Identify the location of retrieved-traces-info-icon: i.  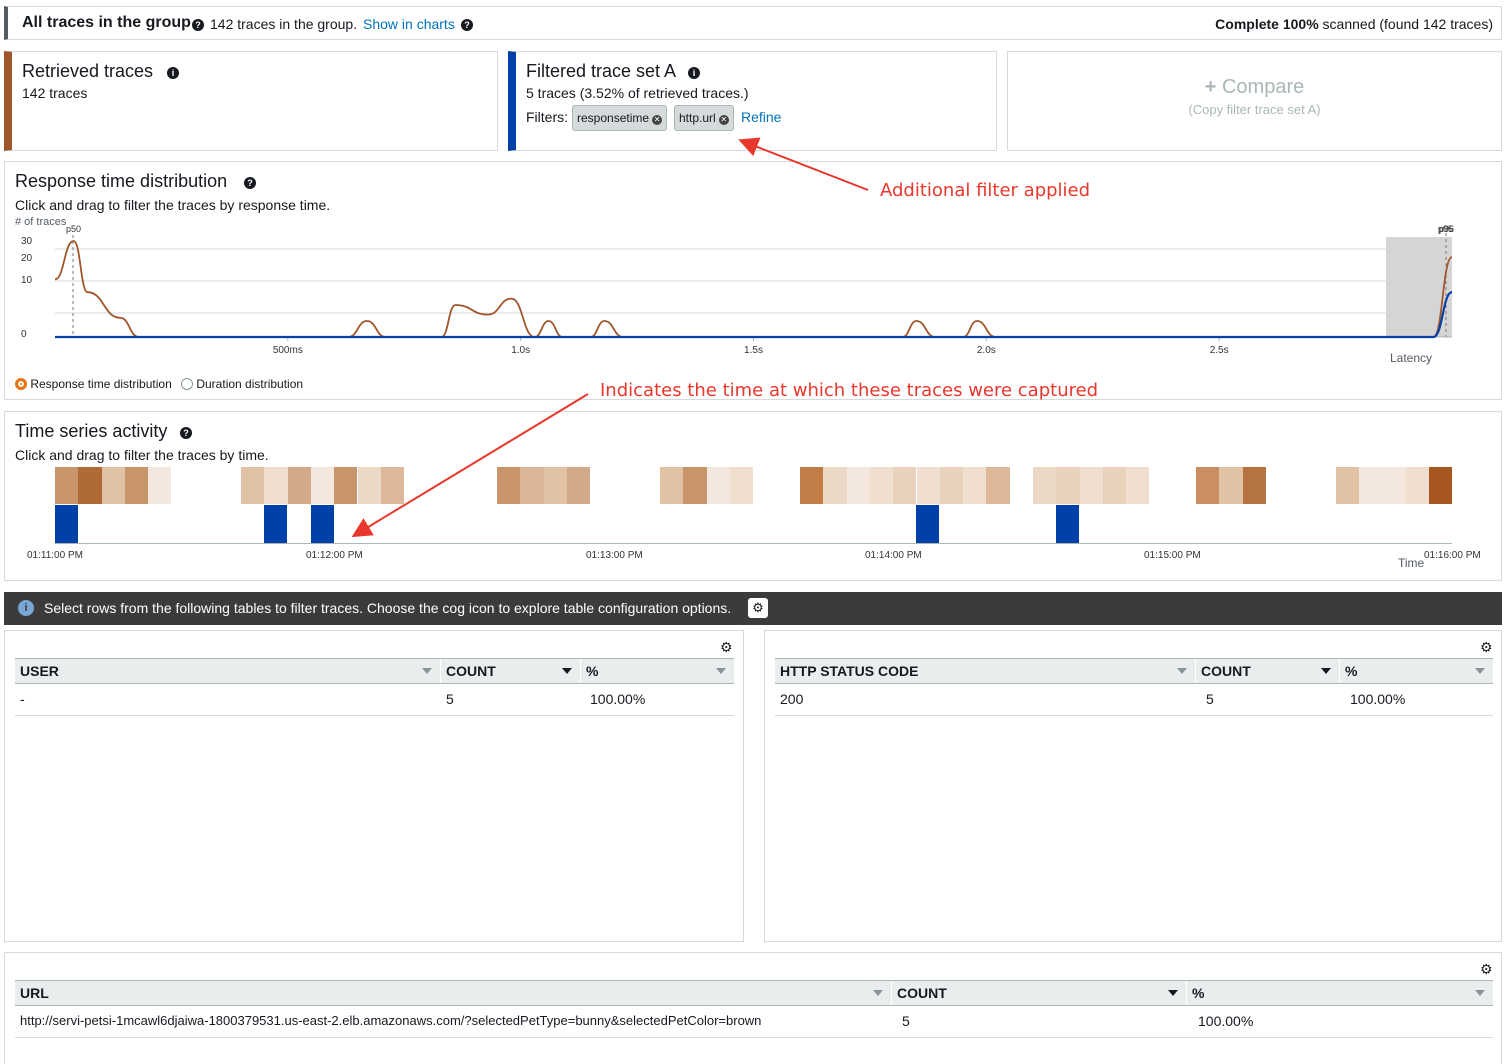
(173, 72).